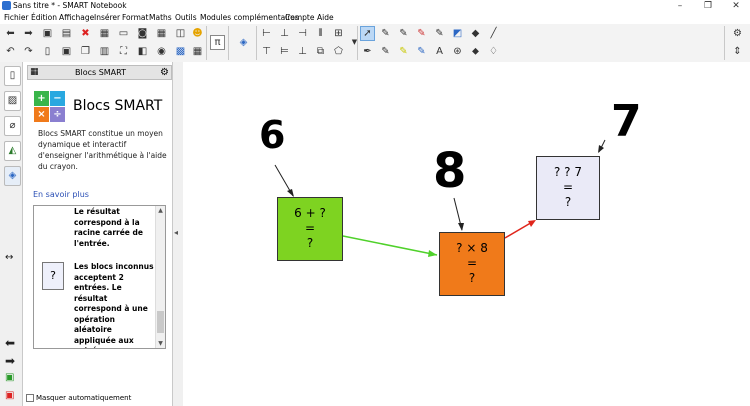  Describe the element at coordinates (266, 33) in the screenshot. I see `align-left-icon: ⊢` at that location.